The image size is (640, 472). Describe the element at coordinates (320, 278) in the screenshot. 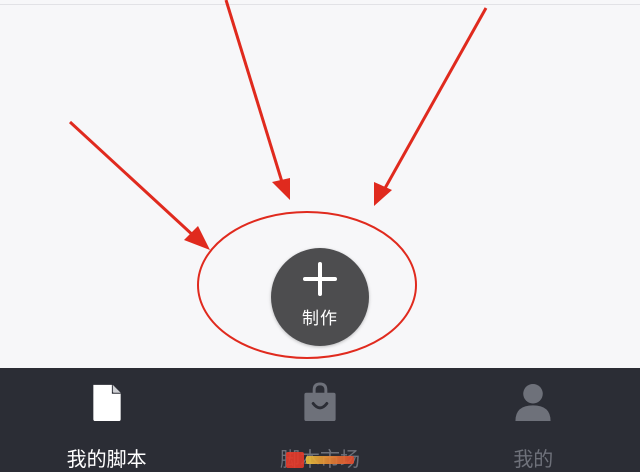

I see `plus-icon` at that location.